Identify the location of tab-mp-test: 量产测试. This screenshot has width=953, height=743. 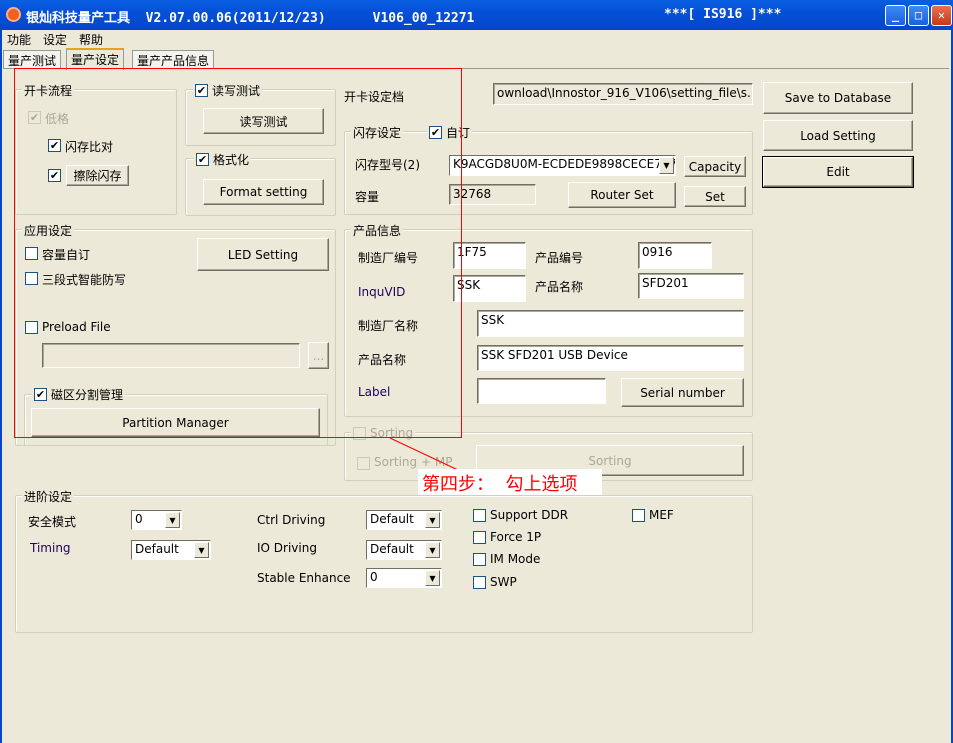
(32, 59).